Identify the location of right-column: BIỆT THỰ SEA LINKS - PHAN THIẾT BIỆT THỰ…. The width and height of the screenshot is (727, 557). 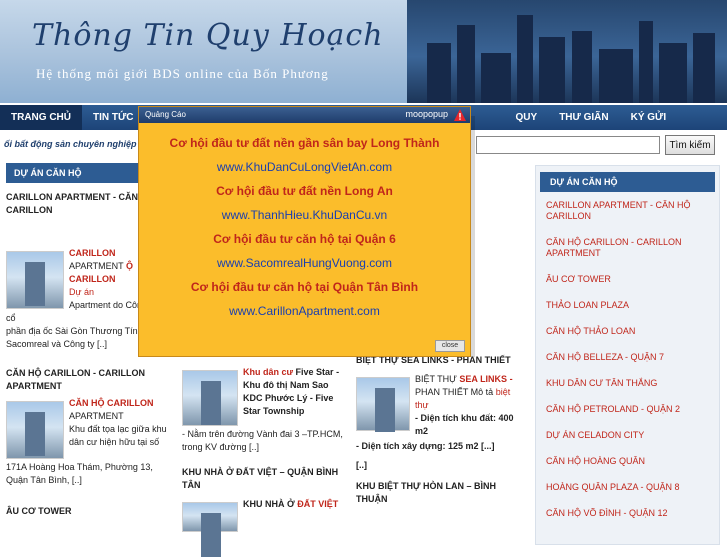
(440, 430).